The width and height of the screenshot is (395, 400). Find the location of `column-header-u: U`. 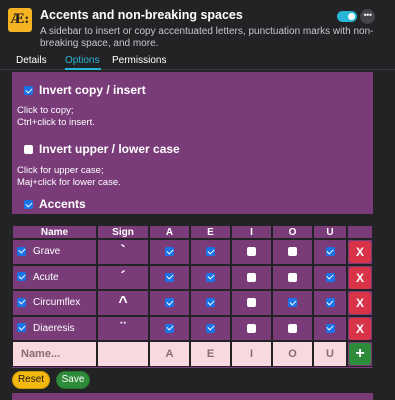

column-header-u: U is located at coordinates (330, 232).